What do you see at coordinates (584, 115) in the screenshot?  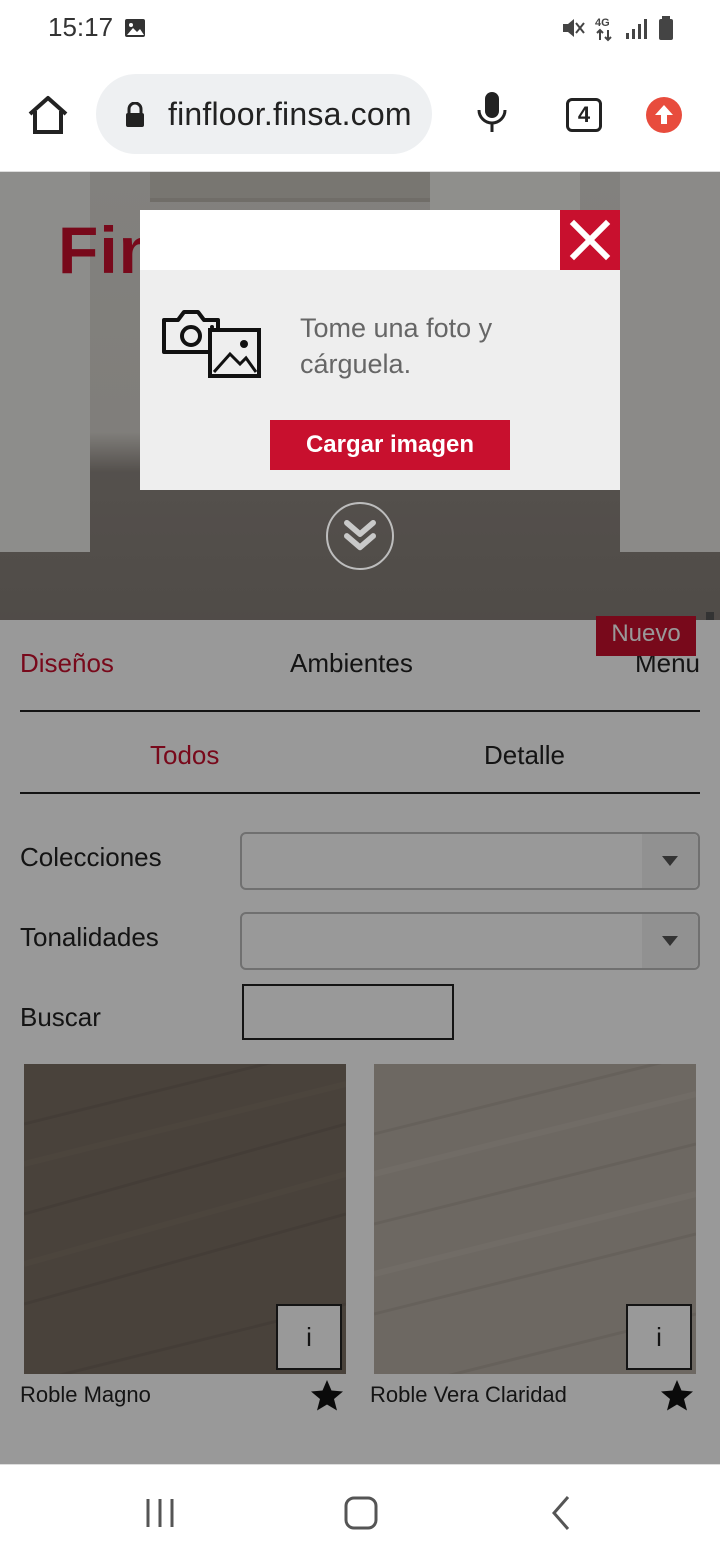 I see `tab-switcher-button: 4` at bounding box center [584, 115].